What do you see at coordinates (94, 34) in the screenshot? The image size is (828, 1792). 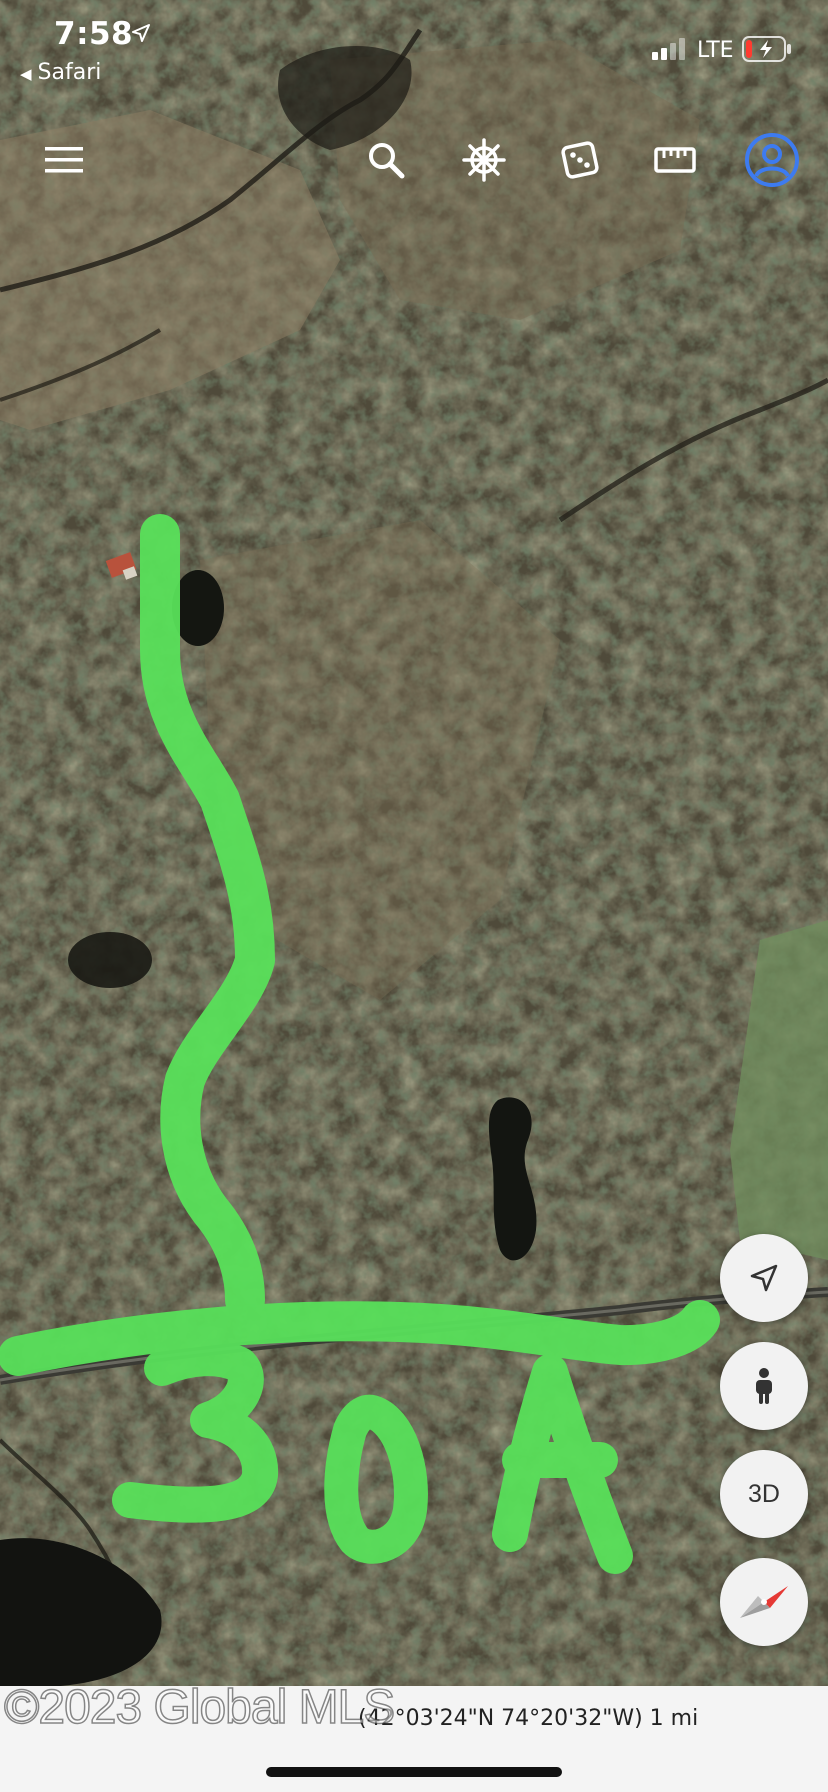 I see `status-time: 7:58` at bounding box center [94, 34].